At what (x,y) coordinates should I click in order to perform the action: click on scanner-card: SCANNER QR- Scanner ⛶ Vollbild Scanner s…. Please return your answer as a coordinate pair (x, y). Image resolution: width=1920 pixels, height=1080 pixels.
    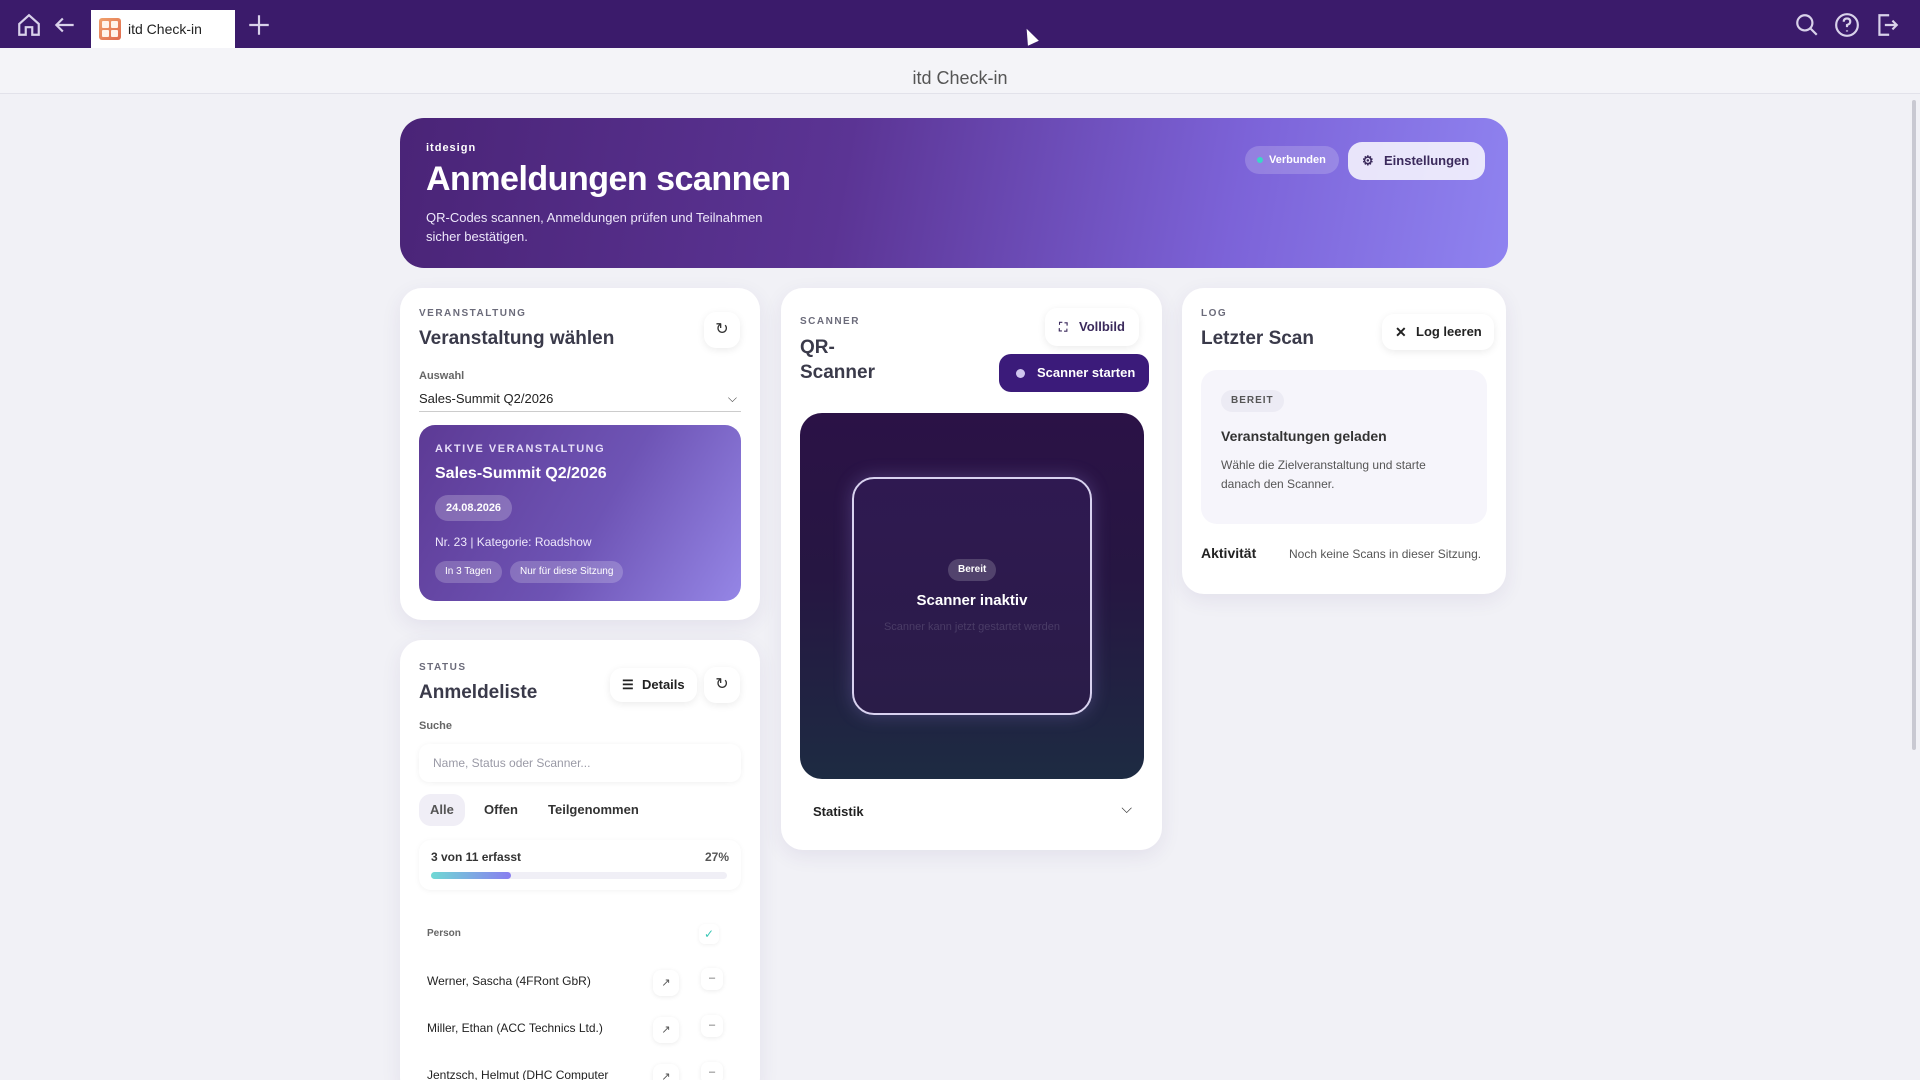
    Looking at the image, I should click on (971, 569).